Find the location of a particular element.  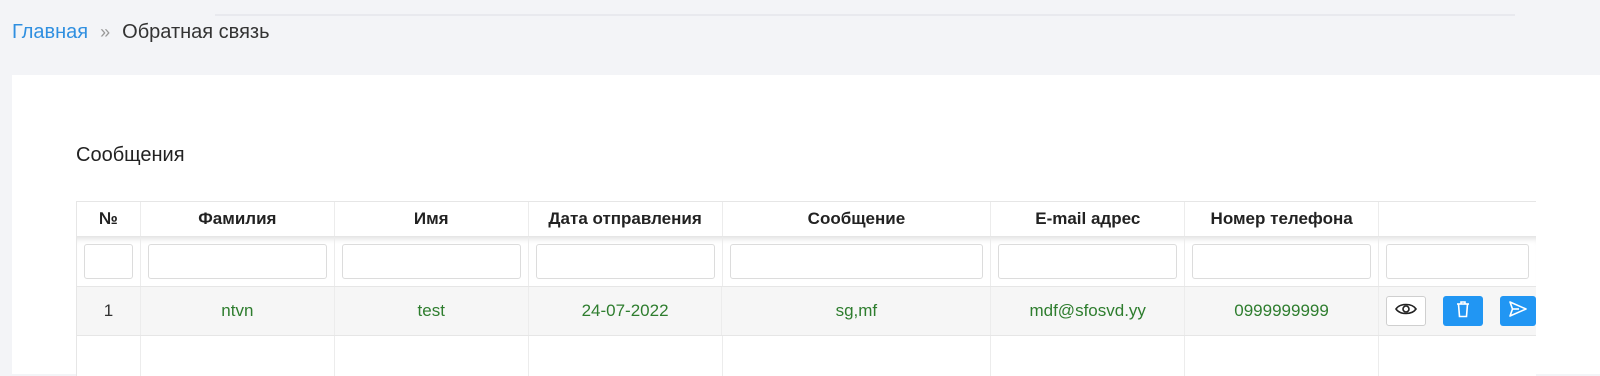

row-date: 24-07-2022 is located at coordinates (626, 311).